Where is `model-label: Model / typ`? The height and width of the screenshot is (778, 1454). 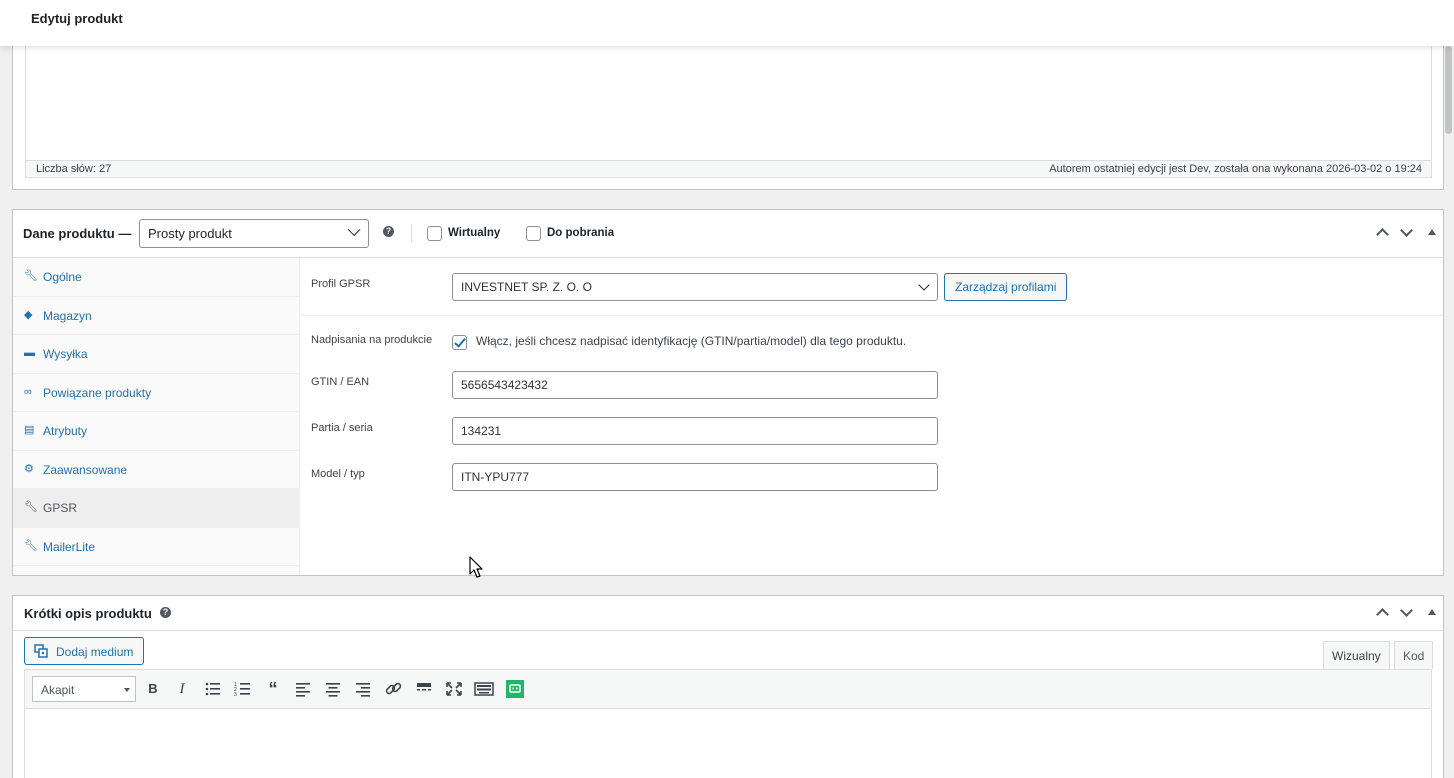 model-label: Model / typ is located at coordinates (338, 474).